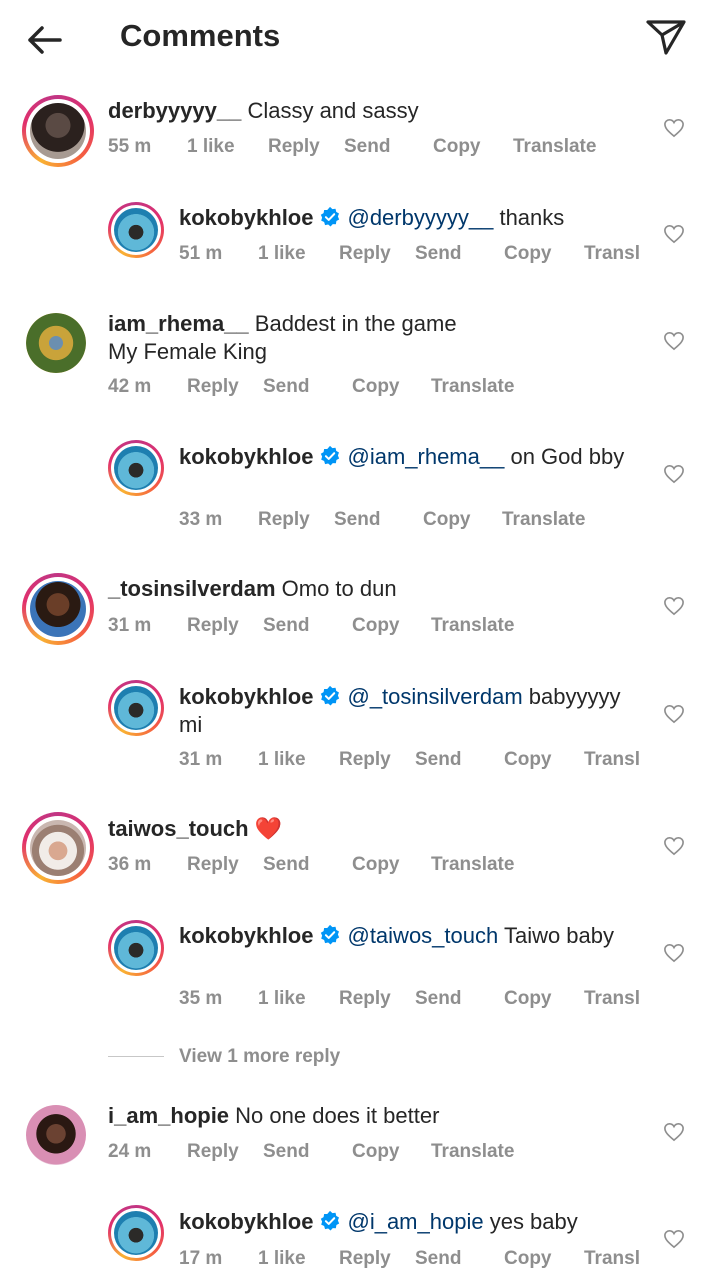 This screenshot has height=1275, width=720. Describe the element at coordinates (201, 998) in the screenshot. I see `comment-time: 35 m` at that location.